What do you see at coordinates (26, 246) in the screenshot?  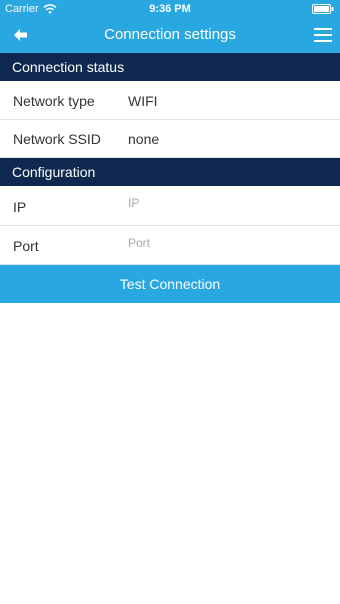 I see `port-label: Port` at bounding box center [26, 246].